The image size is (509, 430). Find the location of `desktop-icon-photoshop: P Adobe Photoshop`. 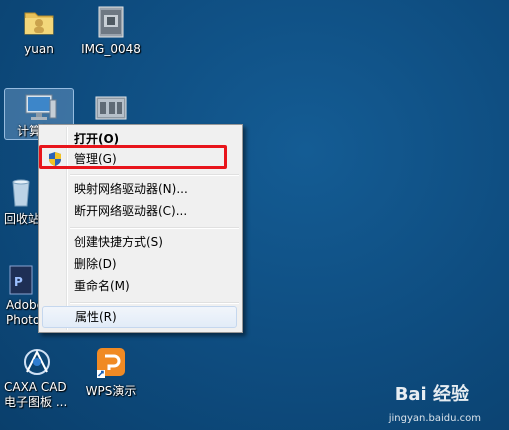

desktop-icon-photoshop: P Adobe Photoshop is located at coordinates (34, 296).